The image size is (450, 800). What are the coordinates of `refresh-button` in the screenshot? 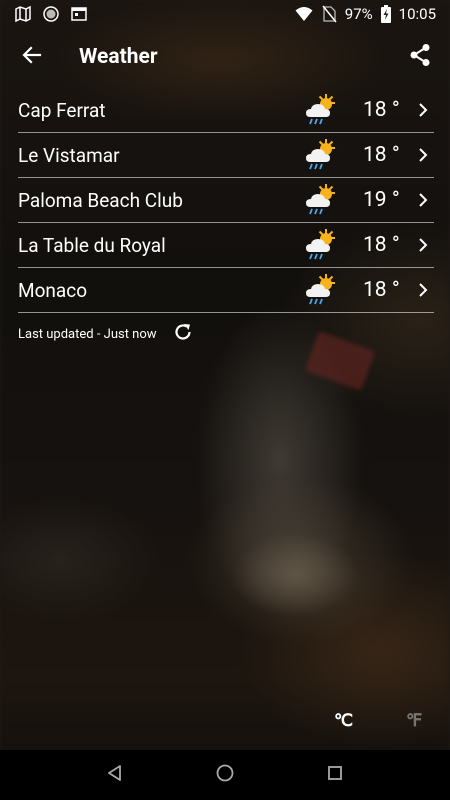 It's located at (183, 334).